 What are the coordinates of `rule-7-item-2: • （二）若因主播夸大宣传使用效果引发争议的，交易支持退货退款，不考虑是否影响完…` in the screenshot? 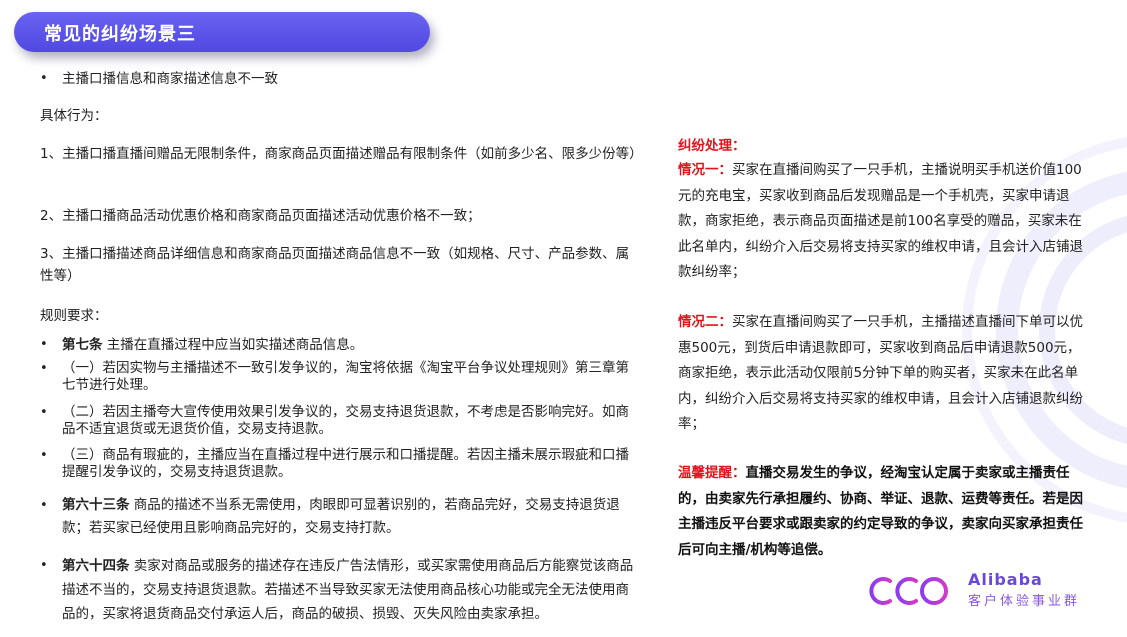 It's located at (340, 421).